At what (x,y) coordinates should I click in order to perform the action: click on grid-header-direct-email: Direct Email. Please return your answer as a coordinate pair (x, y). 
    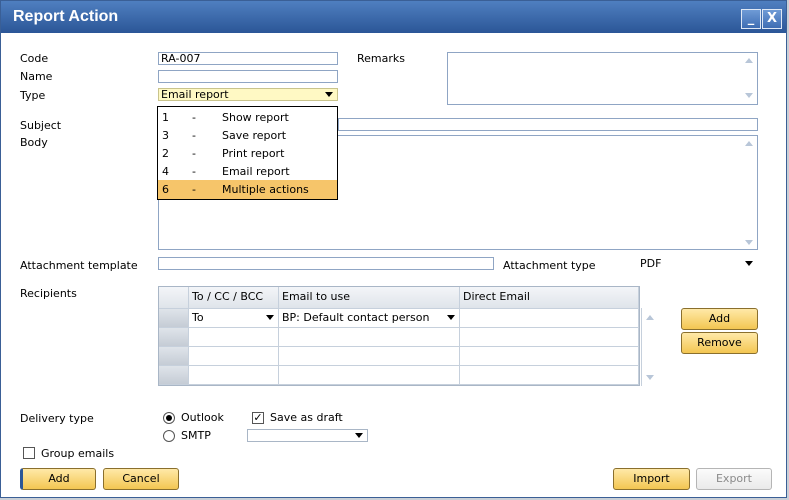
    Looking at the image, I should click on (549, 298).